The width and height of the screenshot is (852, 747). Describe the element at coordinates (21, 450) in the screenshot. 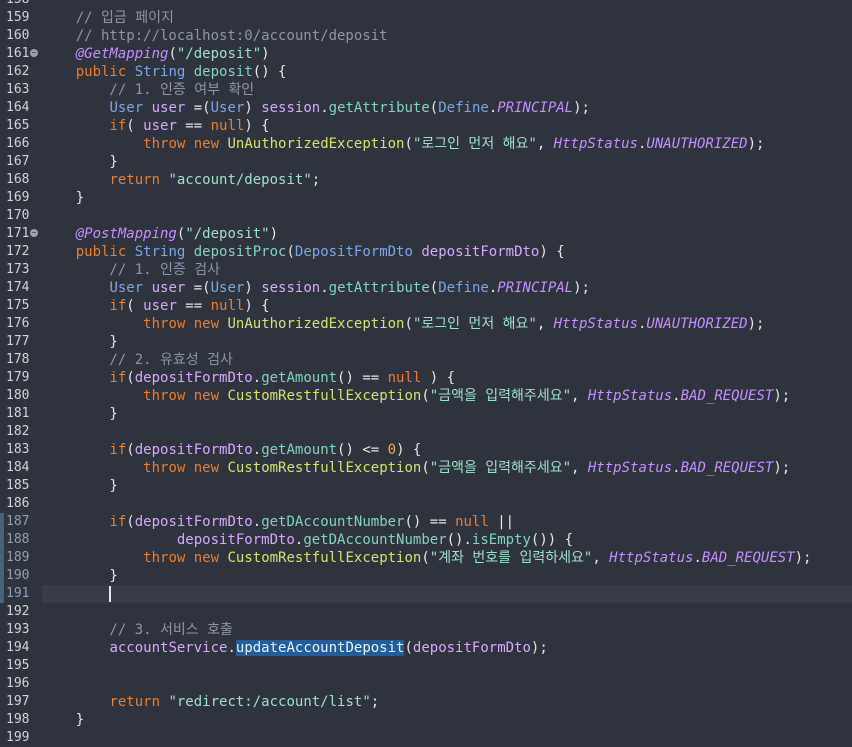

I see `line-number-row: 183` at that location.